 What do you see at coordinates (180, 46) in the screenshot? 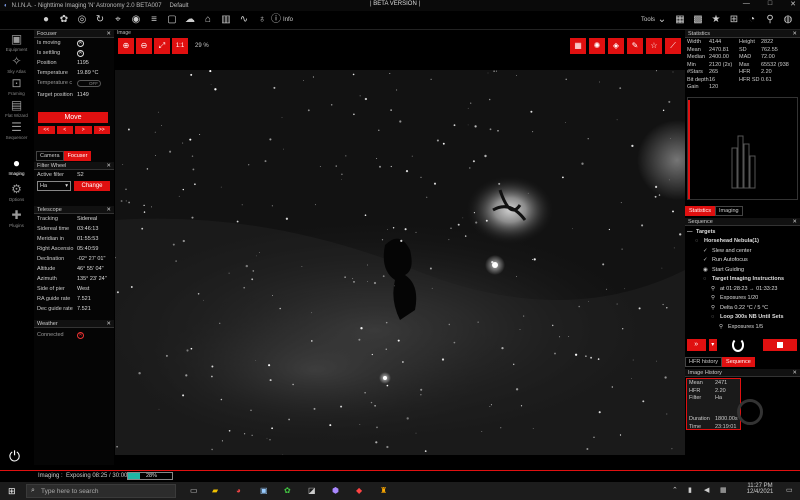
I see `zoom-one-to-one-button: 1:1` at bounding box center [180, 46].